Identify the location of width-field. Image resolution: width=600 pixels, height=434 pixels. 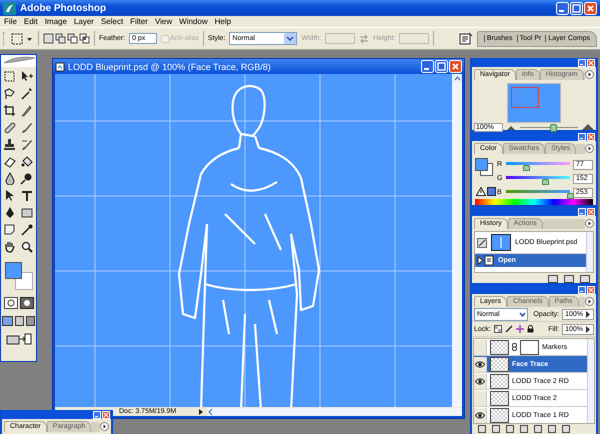
(340, 38).